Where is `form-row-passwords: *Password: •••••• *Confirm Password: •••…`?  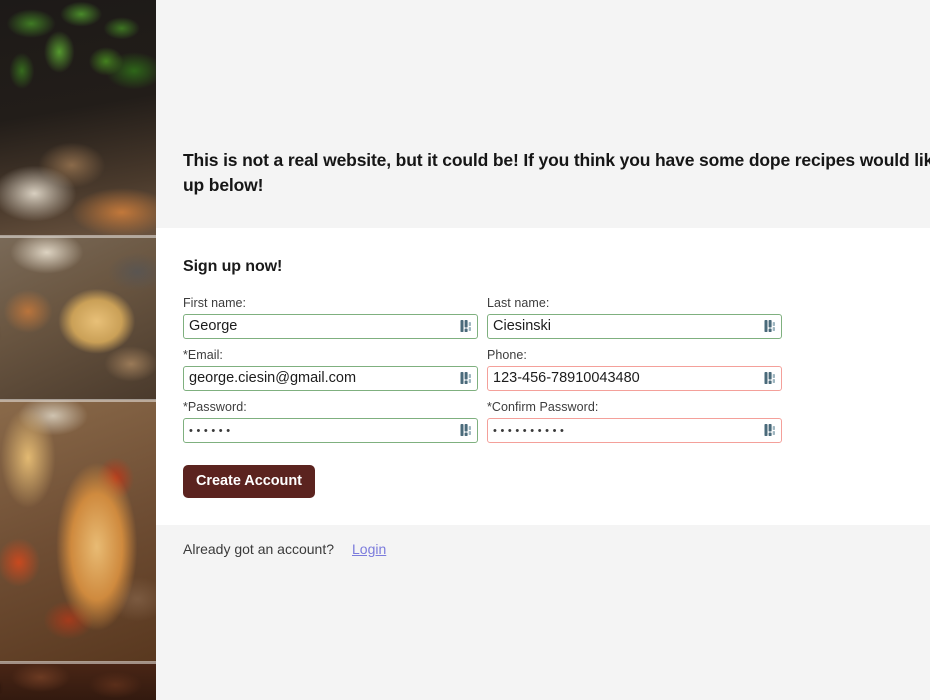 form-row-passwords: *Password: •••••• *Confirm Password: •••… is located at coordinates (482, 421).